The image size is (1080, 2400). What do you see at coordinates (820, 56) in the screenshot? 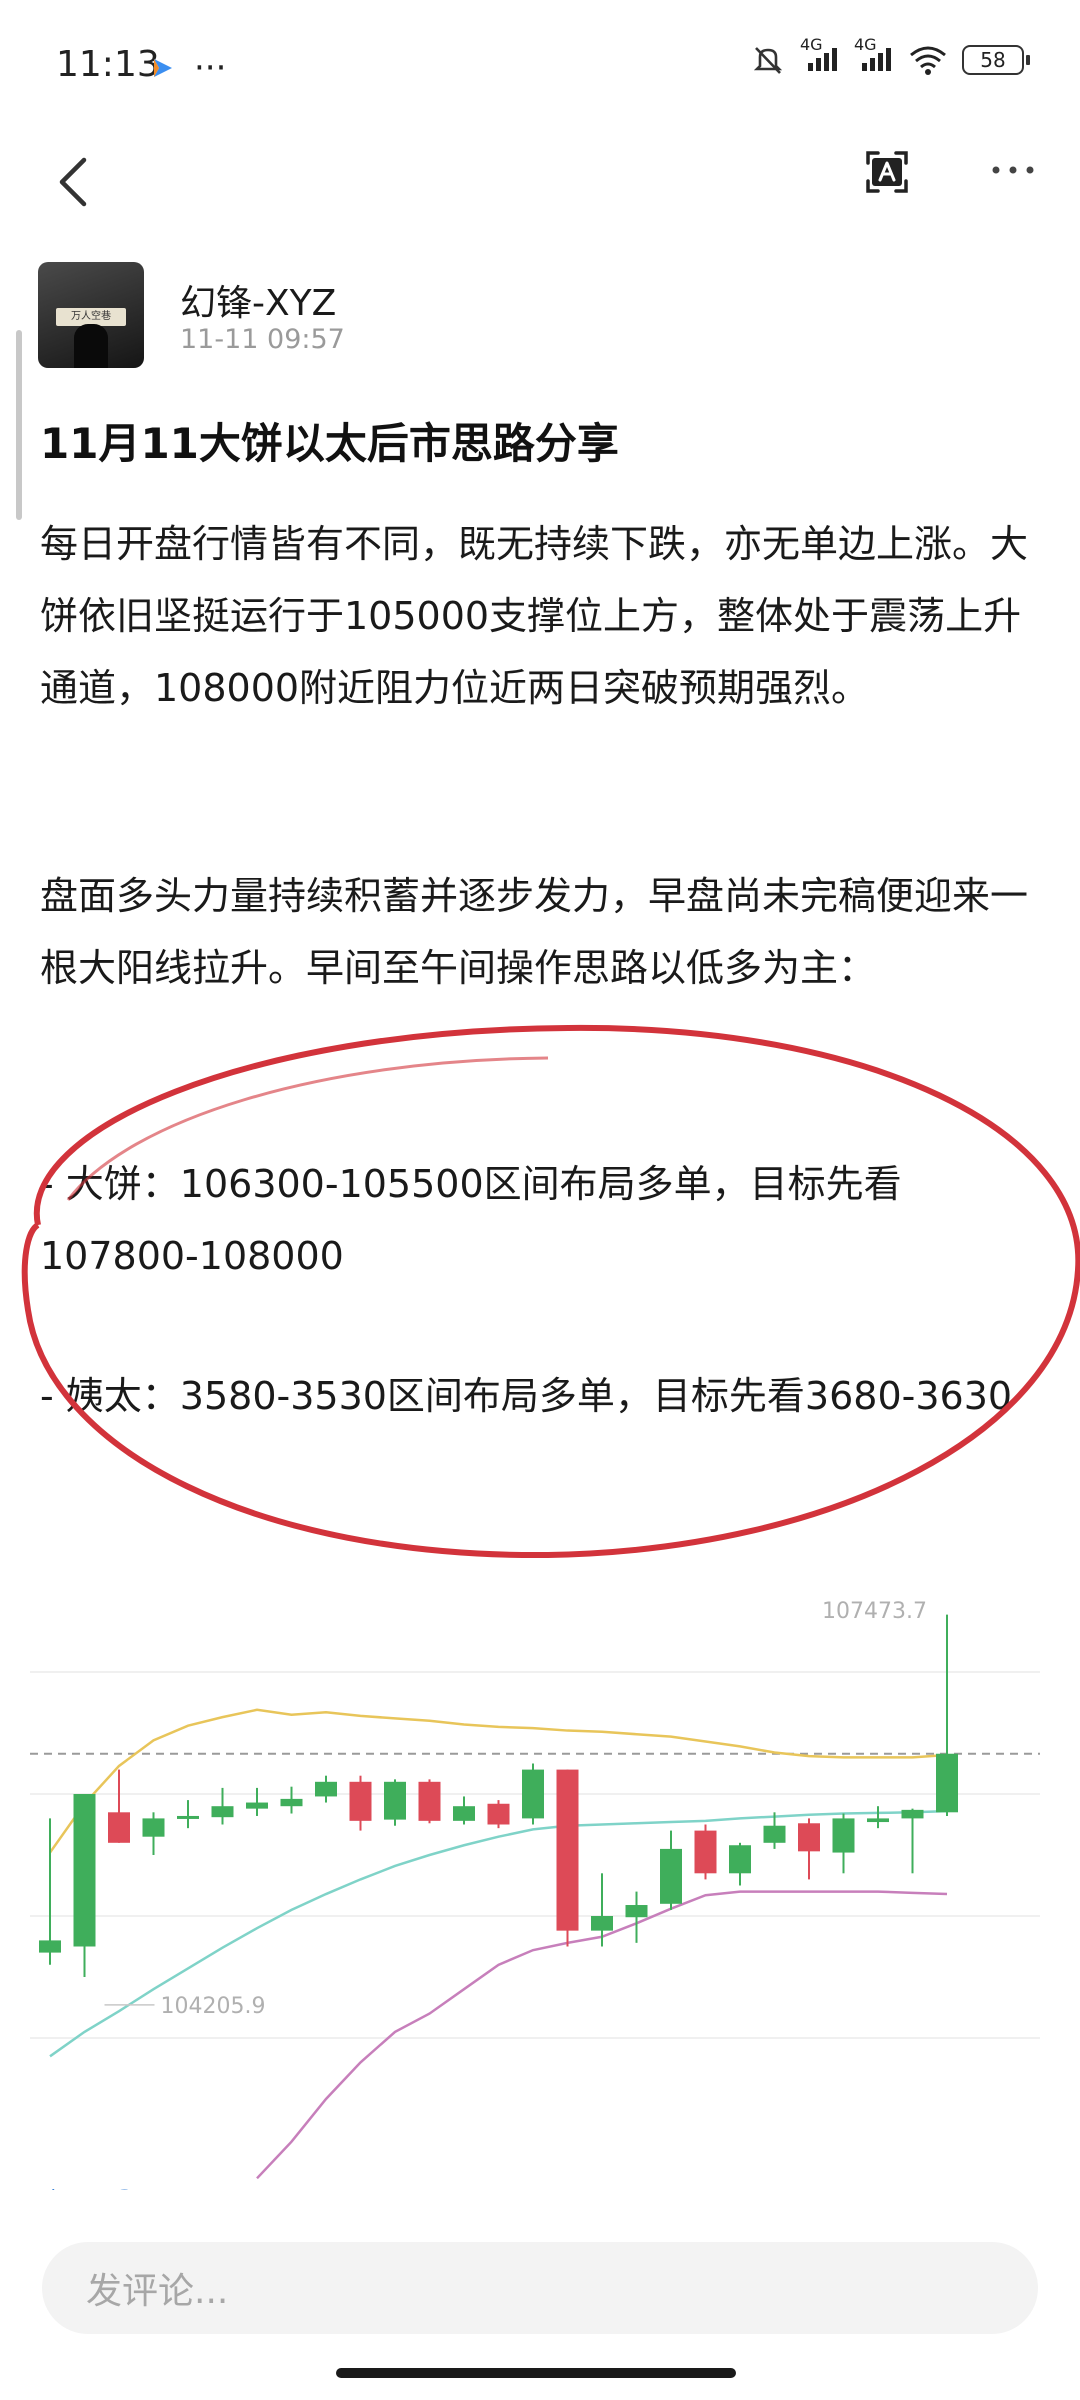
I see `signal-4g-icon-1: 4G` at bounding box center [820, 56].